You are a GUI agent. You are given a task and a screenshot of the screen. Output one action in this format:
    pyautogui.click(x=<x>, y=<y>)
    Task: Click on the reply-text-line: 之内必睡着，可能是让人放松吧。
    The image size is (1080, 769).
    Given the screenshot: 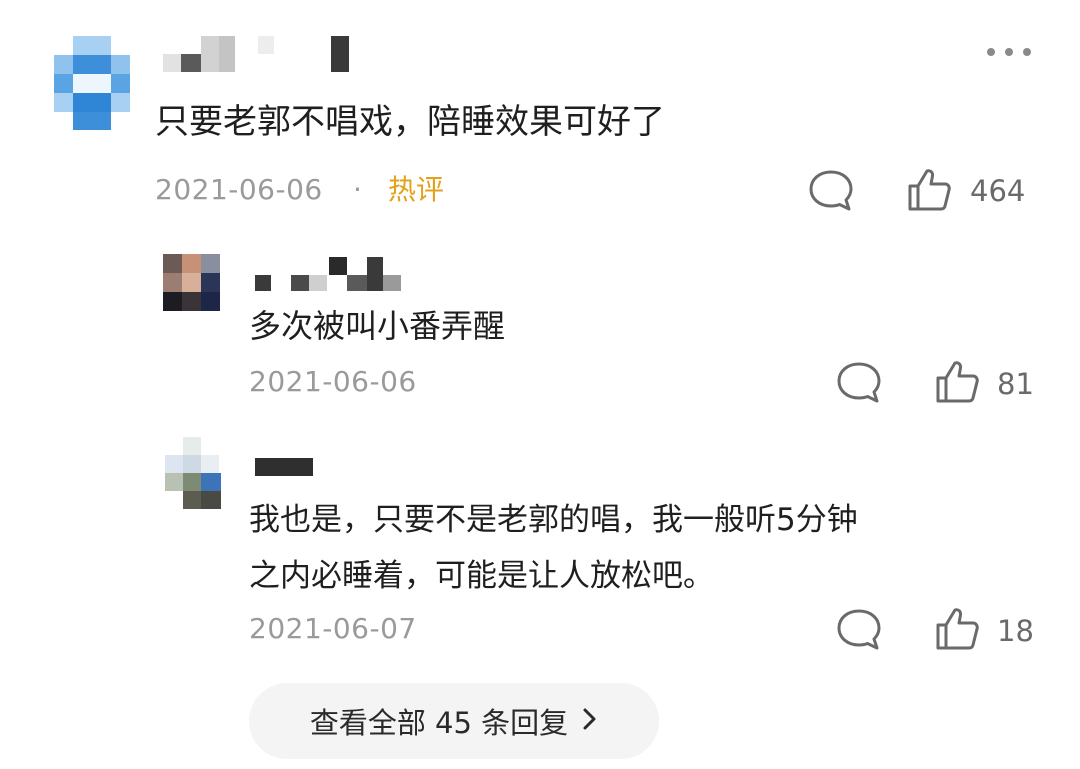 What is the action you would take?
    pyautogui.click(x=481, y=576)
    